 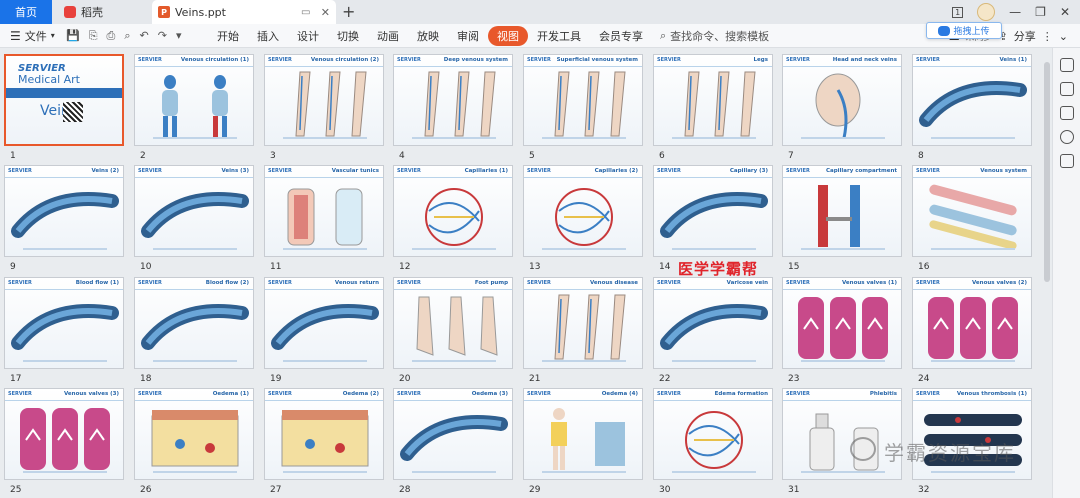 What do you see at coordinates (324, 211) in the screenshot?
I see `slide-thumbnail: SERVIER Vascular tunics` at bounding box center [324, 211].